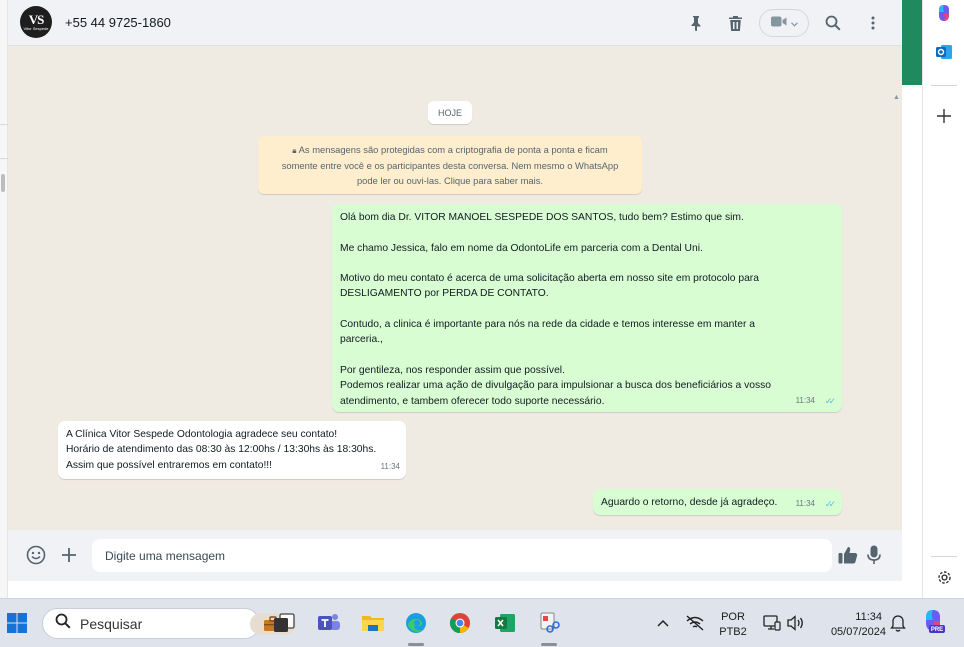 The width and height of the screenshot is (964, 647). Describe the element at coordinates (735, 23) in the screenshot. I see `trash-icon` at that location.